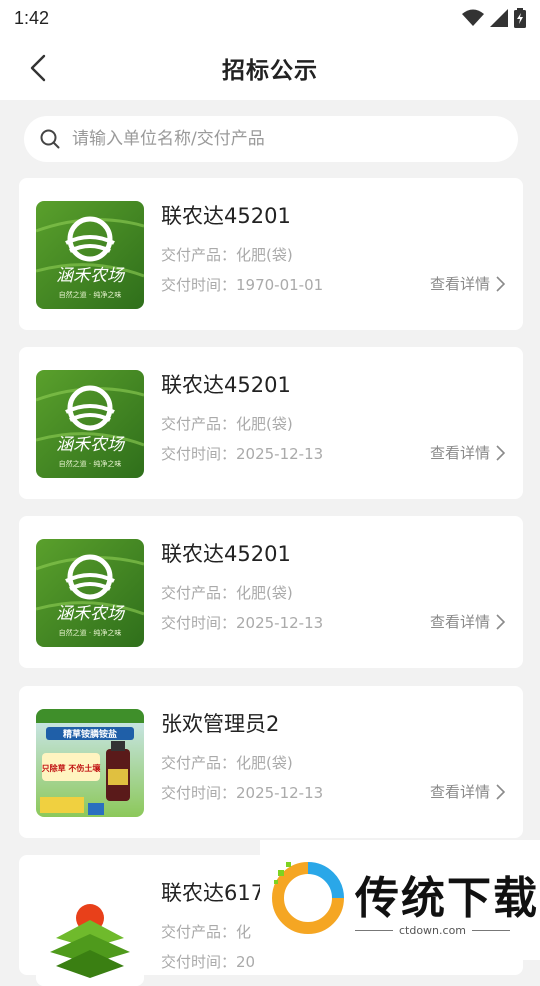  I want to click on chevron-left-icon, so click(38, 68).